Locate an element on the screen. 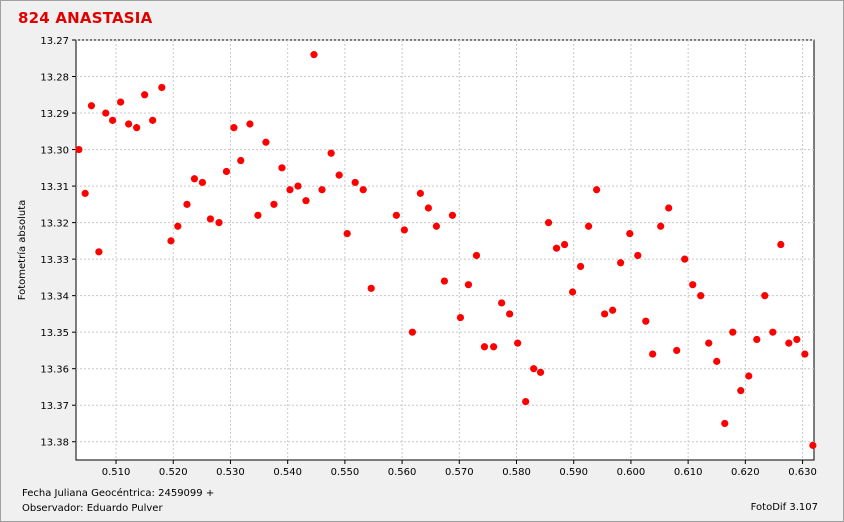 Image resolution: width=844 pixels, height=522 pixels. x-tick-label: 0.630 is located at coordinates (802, 472).